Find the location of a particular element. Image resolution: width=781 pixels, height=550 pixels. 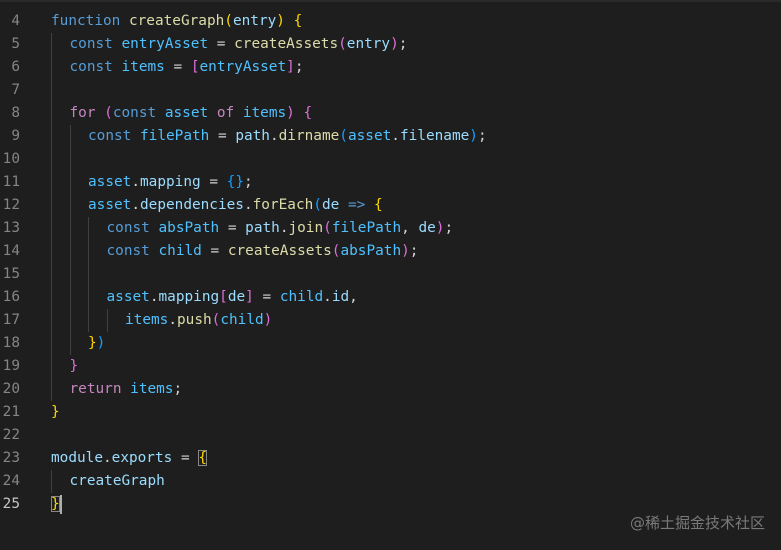

line-content: const entryAsset = createAssets(entry); is located at coordinates (239, 44).